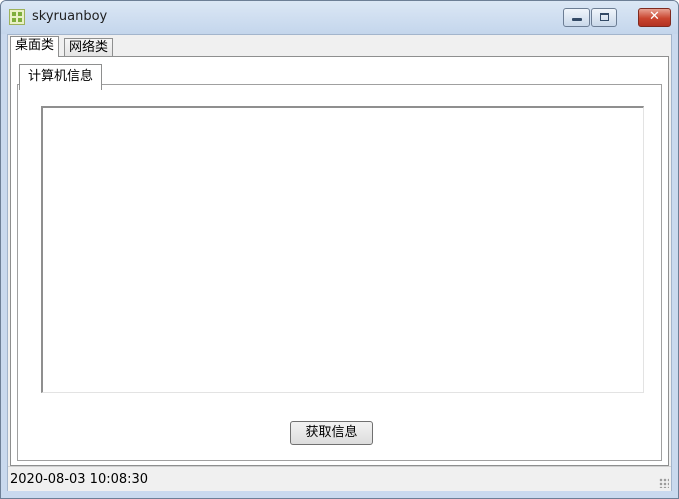 The image size is (679, 499). Describe the element at coordinates (35, 46) in the screenshot. I see `tab-desktop: 桌面类` at that location.